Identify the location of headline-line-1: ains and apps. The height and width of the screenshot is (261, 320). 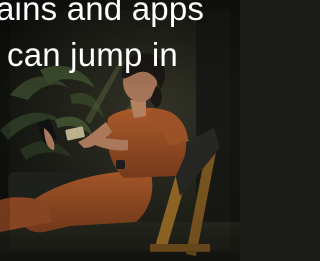
(102, 13).